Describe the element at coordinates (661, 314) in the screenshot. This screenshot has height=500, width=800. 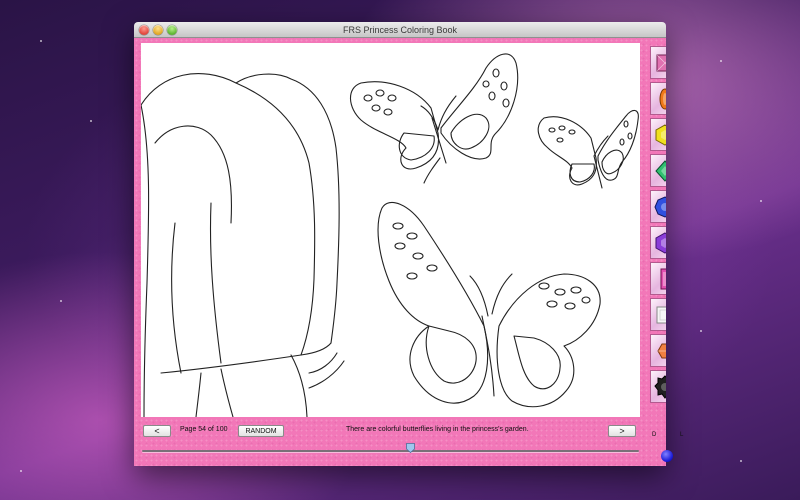
I see `white-gem-icon` at that location.